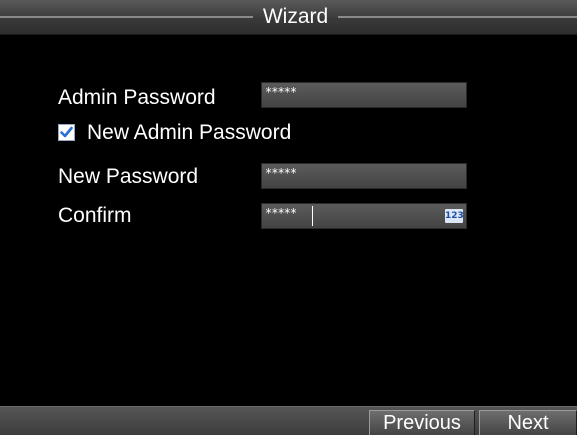 Image resolution: width=582 pixels, height=435 pixels. Describe the element at coordinates (128, 176) in the screenshot. I see `new-password-label: New Password` at that location.